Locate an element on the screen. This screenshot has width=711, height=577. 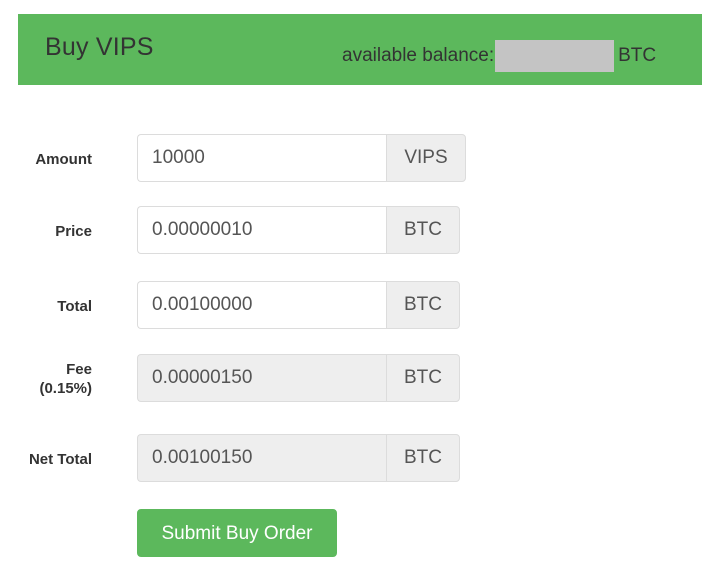
total-input is located at coordinates (261, 305).